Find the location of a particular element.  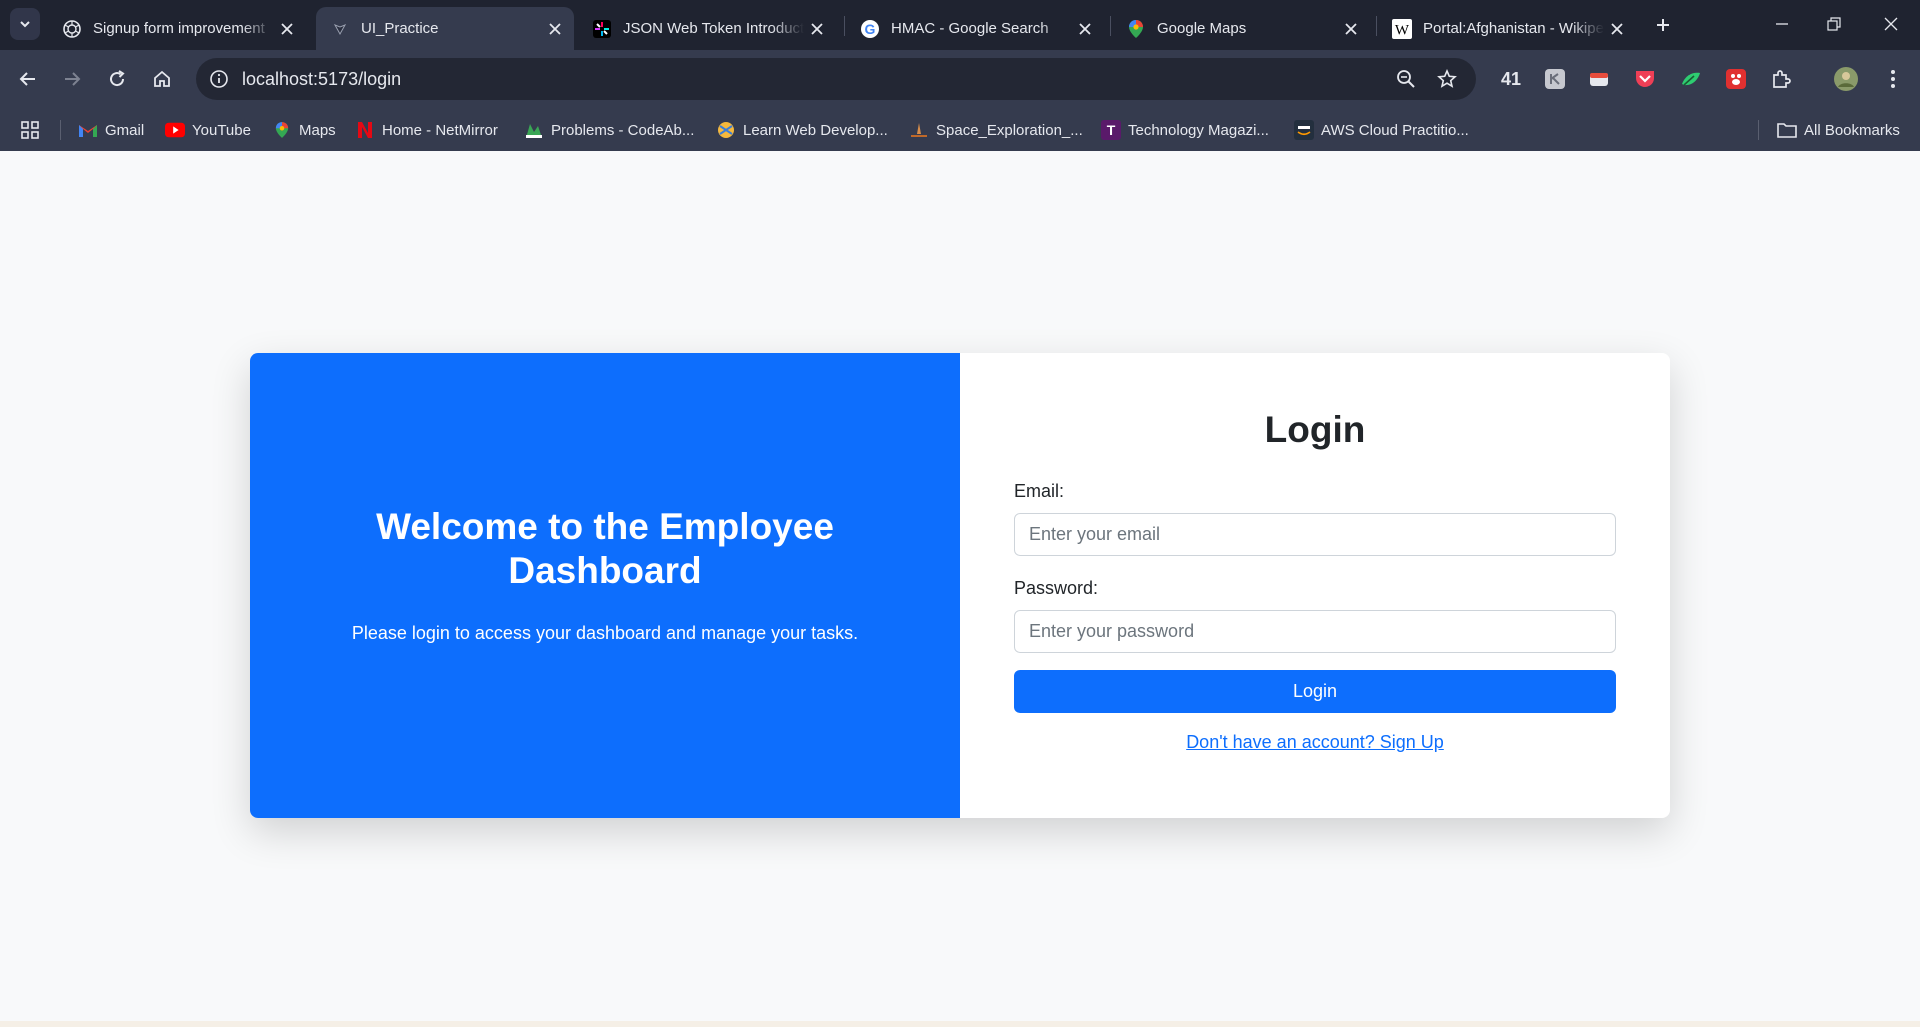

forward-button is located at coordinates (72, 79).